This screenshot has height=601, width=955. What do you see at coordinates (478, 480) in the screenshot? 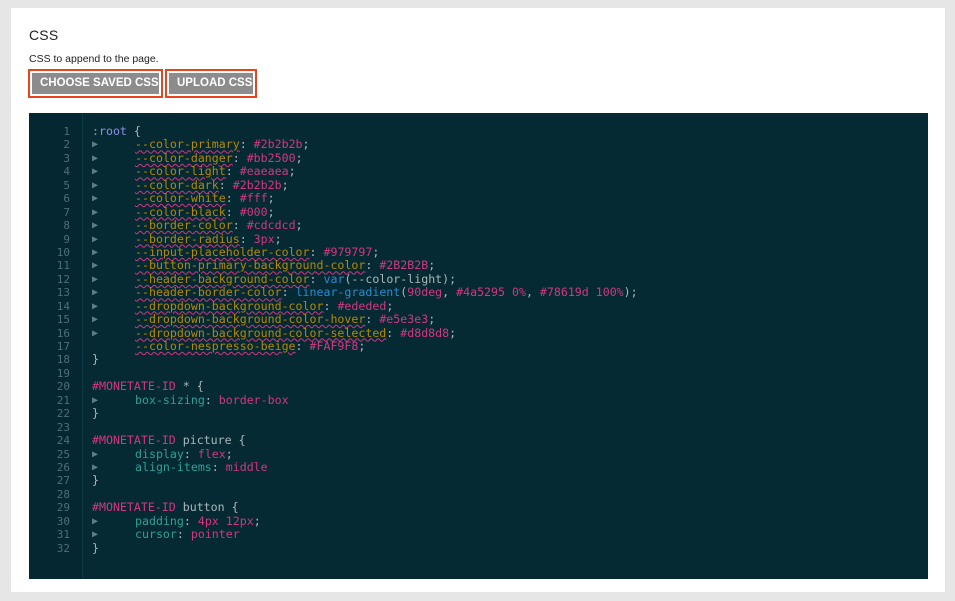
I see `code-line: 27}` at bounding box center [478, 480].